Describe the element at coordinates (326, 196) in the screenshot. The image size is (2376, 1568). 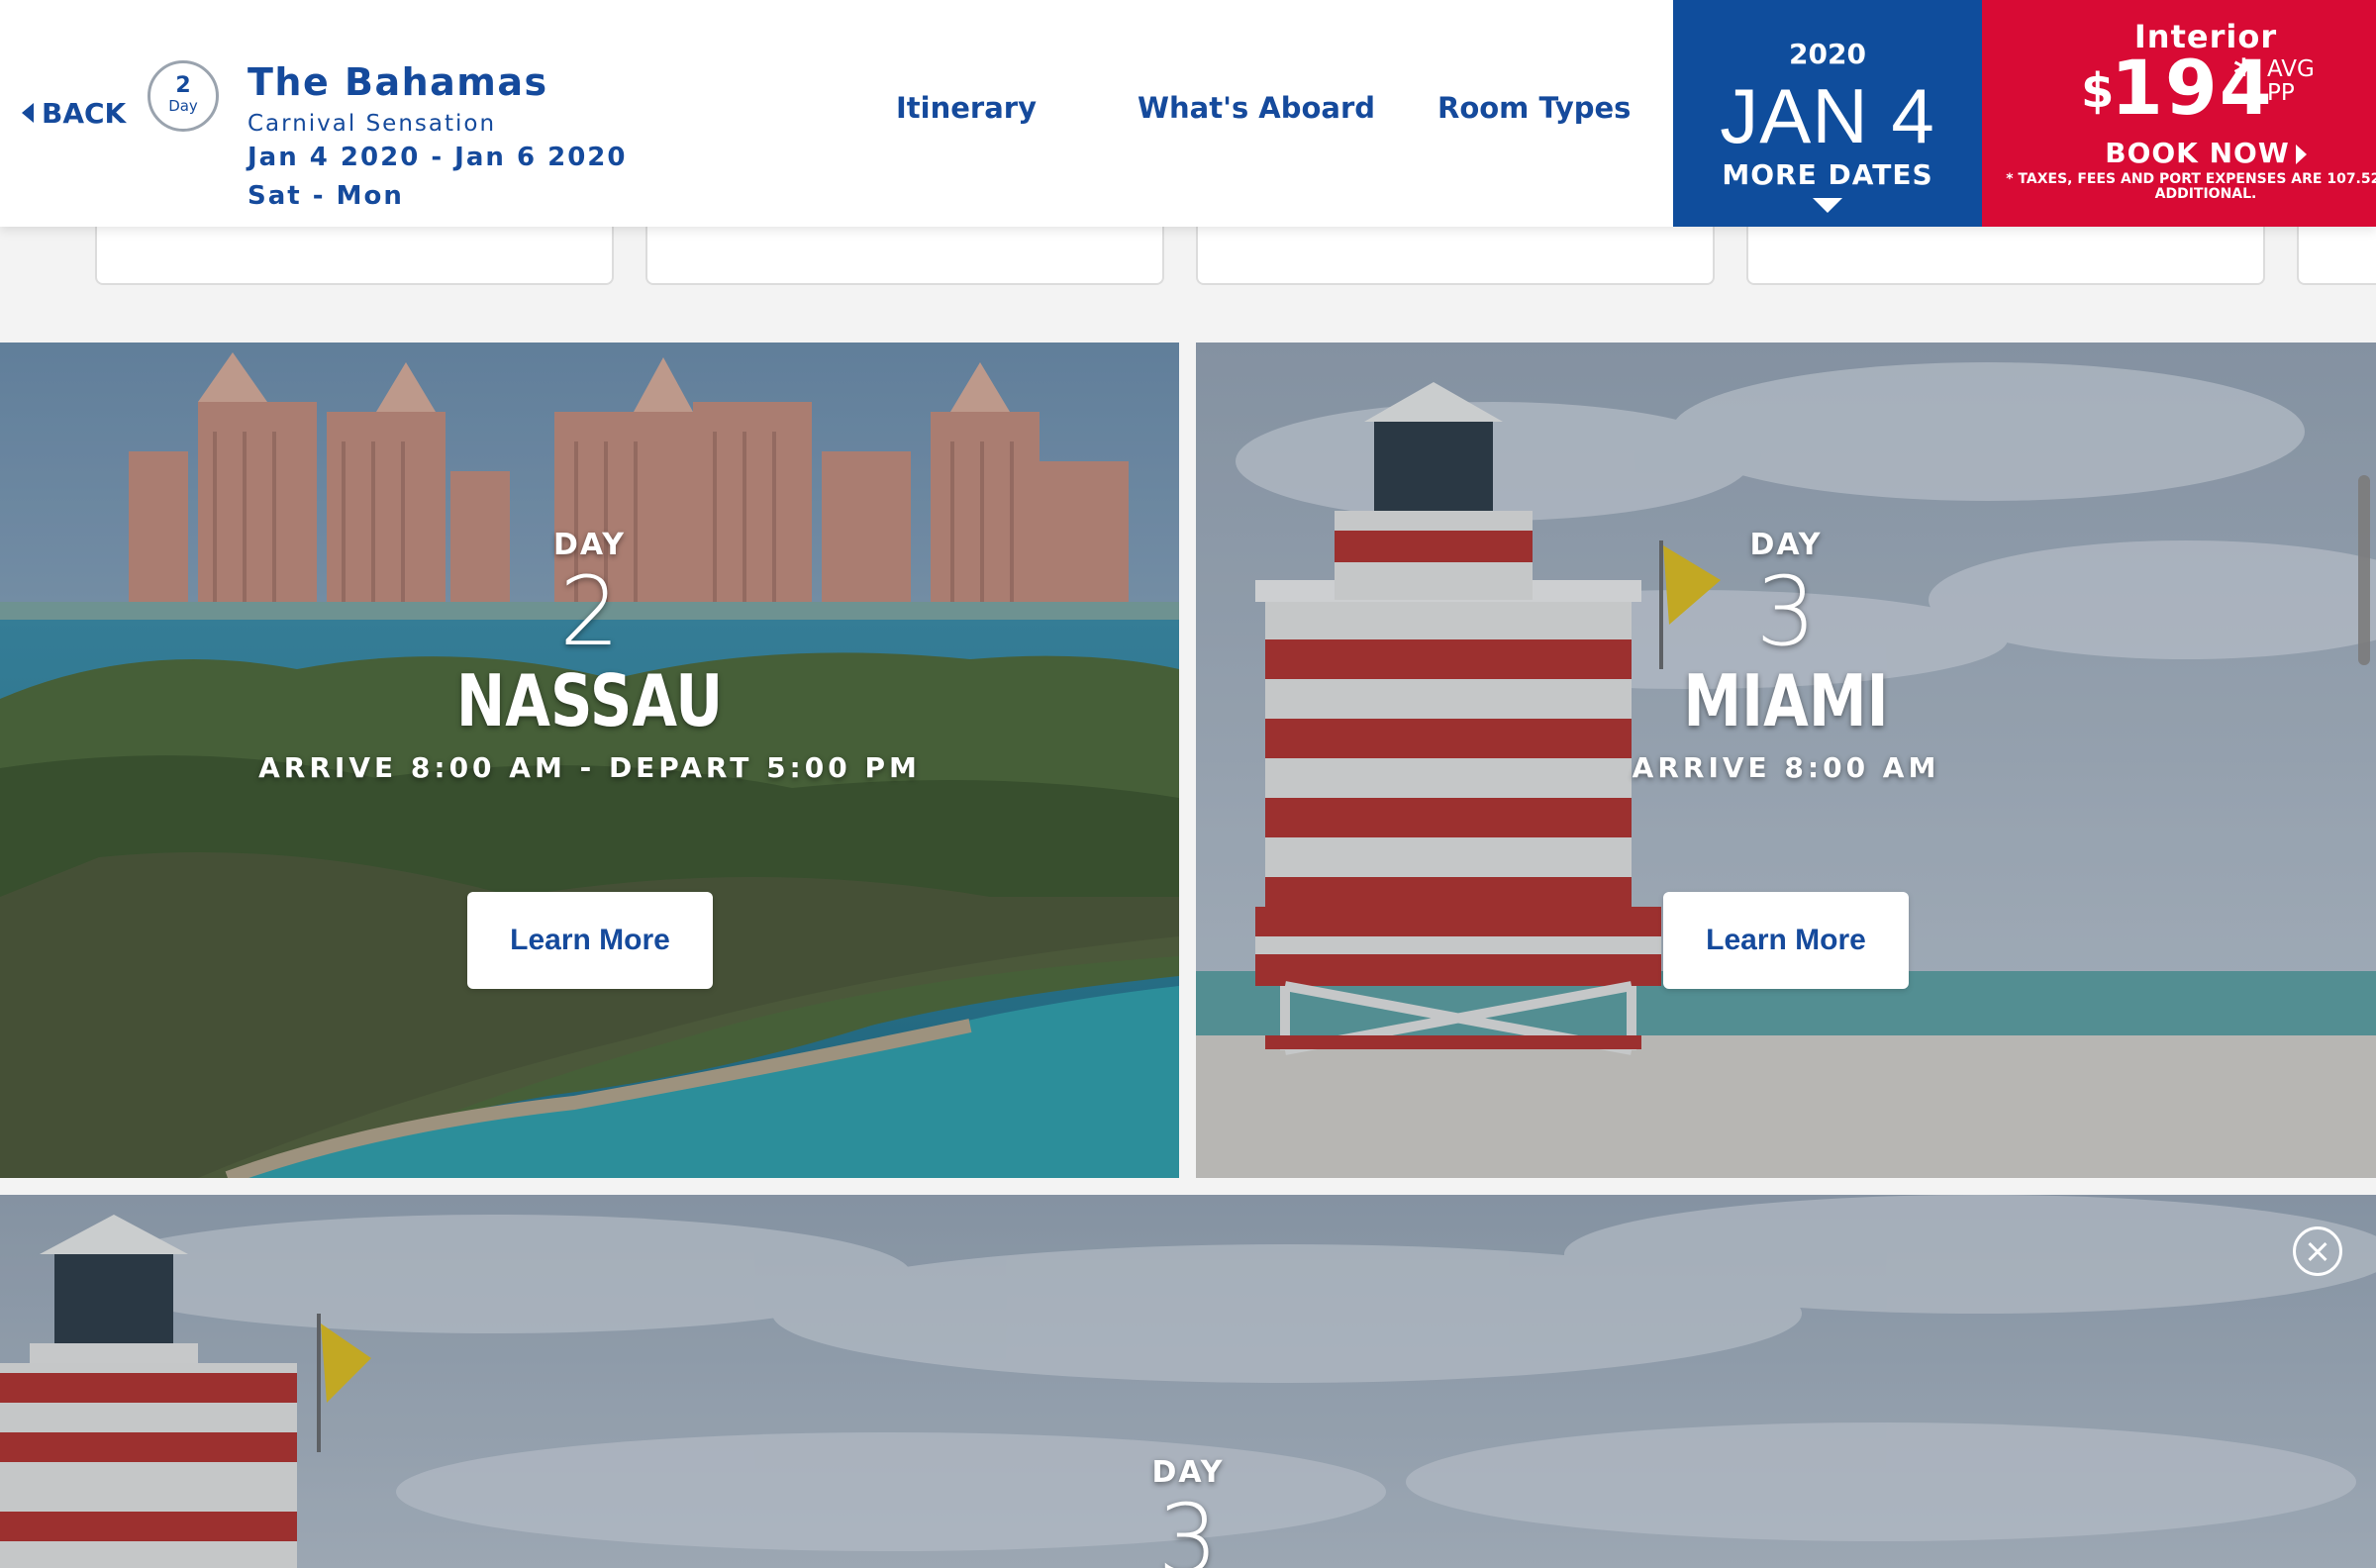
I see `trip-weekdays: Sat - Mon` at that location.